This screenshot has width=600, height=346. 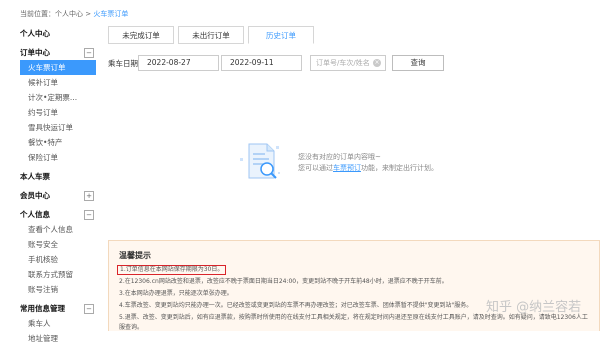 What do you see at coordinates (35, 214) in the screenshot?
I see `sidebar-group-label: 个人信息` at bounding box center [35, 214].